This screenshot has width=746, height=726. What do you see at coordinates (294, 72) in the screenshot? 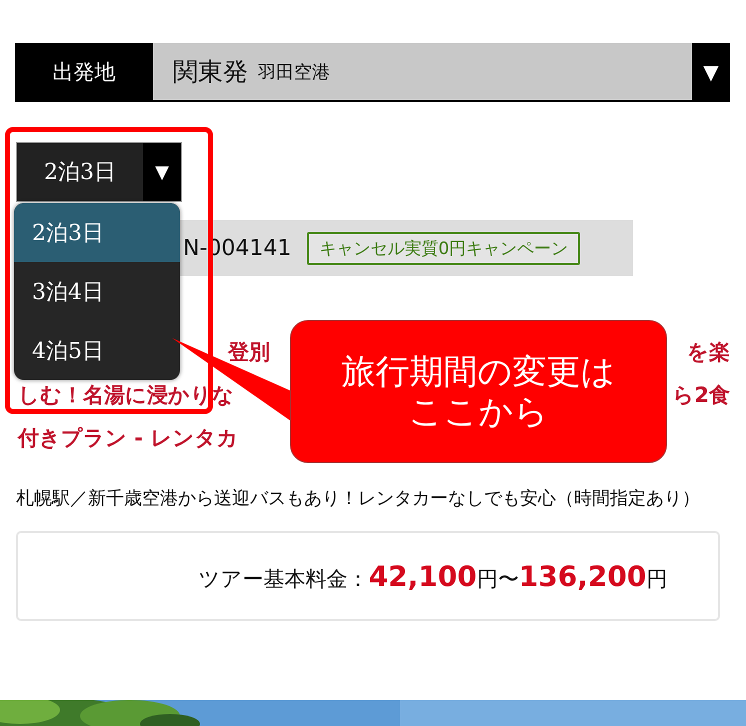
I see `departure-airport: 羽田空港` at bounding box center [294, 72].